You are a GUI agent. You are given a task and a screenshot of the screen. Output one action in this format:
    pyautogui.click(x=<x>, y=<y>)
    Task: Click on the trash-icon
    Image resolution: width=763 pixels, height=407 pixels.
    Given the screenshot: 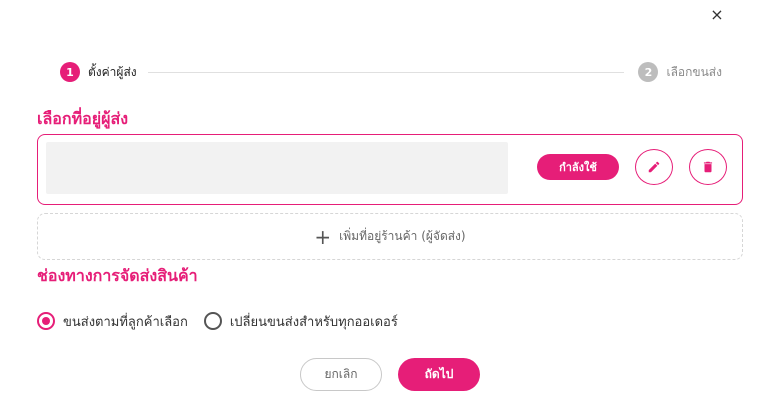 What is the action you would take?
    pyautogui.click(x=708, y=167)
    